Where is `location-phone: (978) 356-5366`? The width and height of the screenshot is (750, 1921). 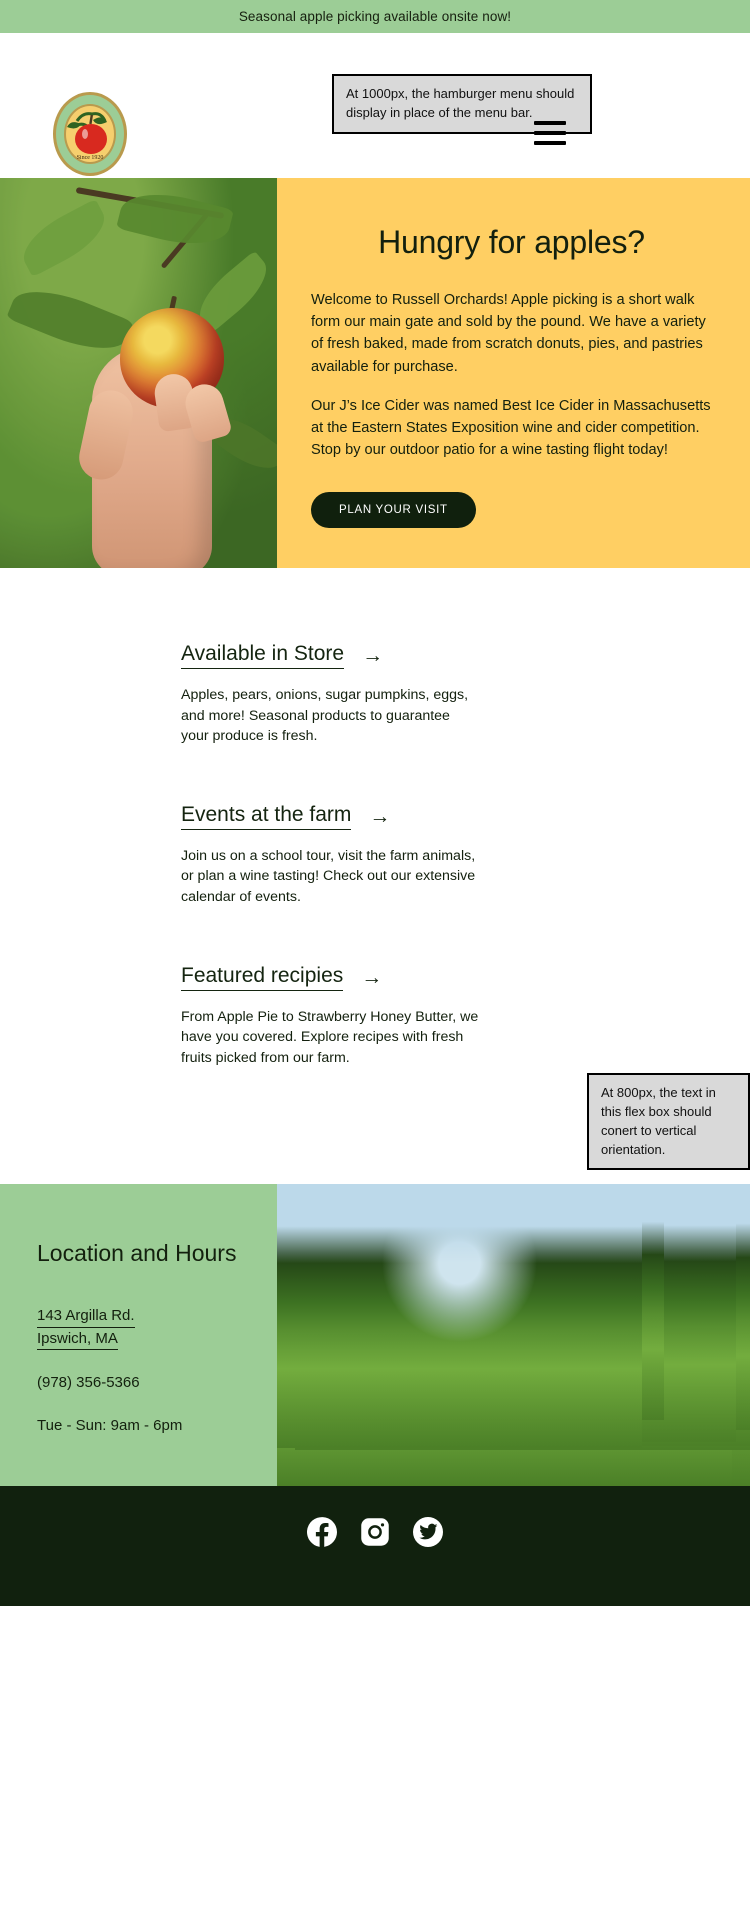 location-phone: (978) 356-5366 is located at coordinates (88, 1382).